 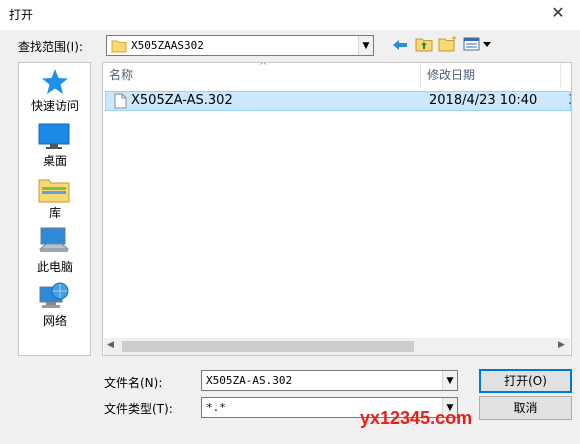 I want to click on place-library: 库, so click(x=55, y=198).